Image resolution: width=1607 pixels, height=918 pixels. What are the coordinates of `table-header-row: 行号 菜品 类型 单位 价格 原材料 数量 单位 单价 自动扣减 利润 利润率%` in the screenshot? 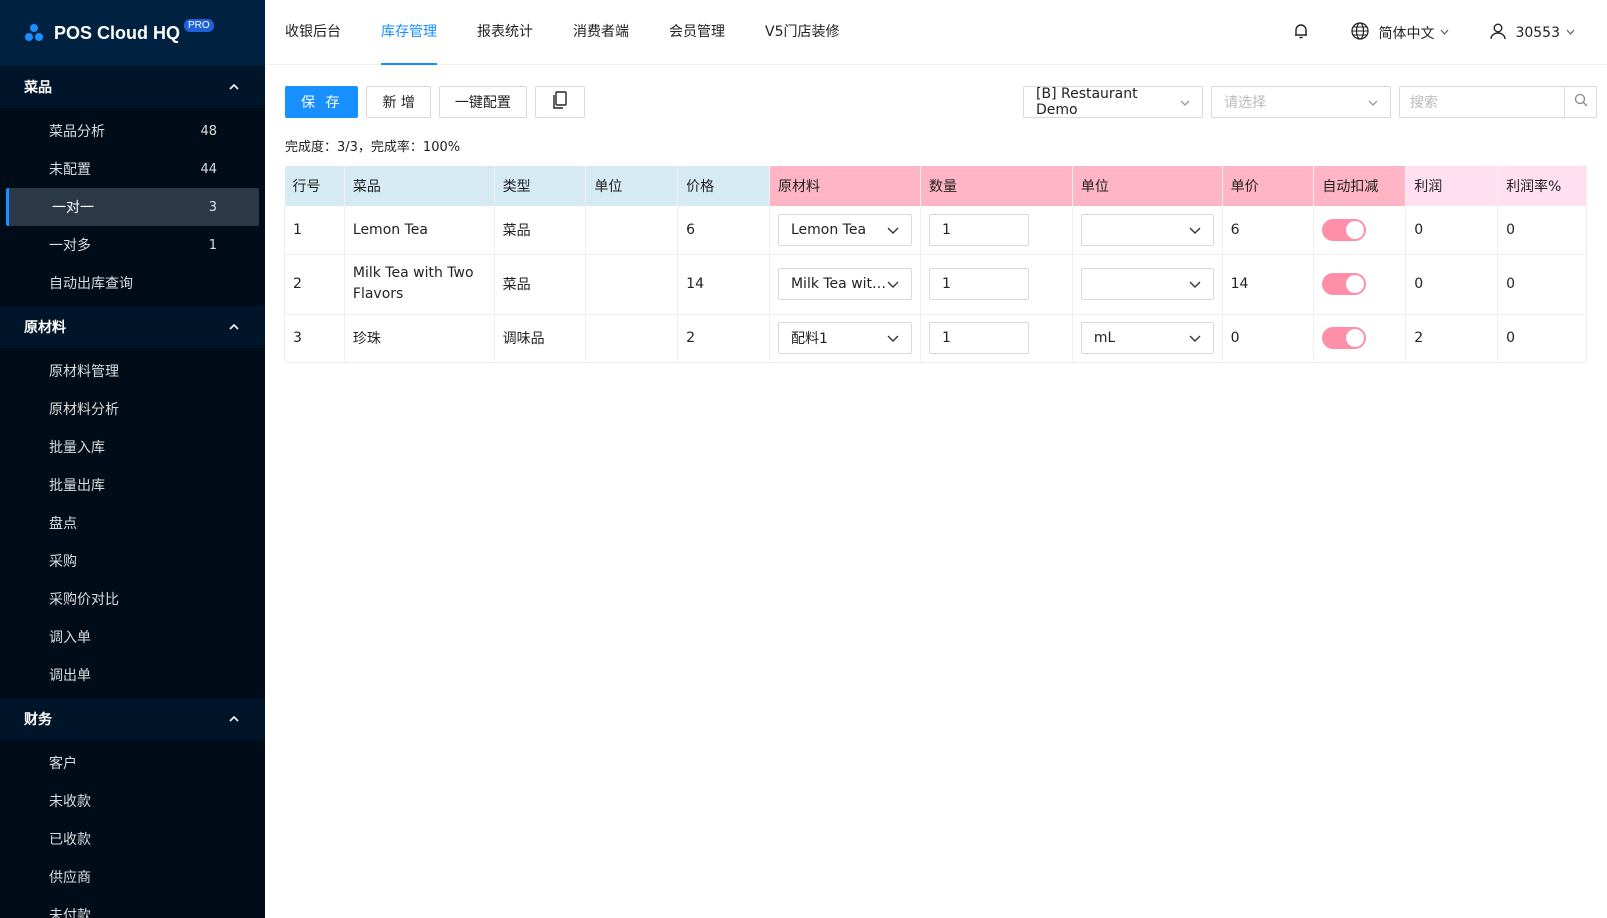 It's located at (935, 186).